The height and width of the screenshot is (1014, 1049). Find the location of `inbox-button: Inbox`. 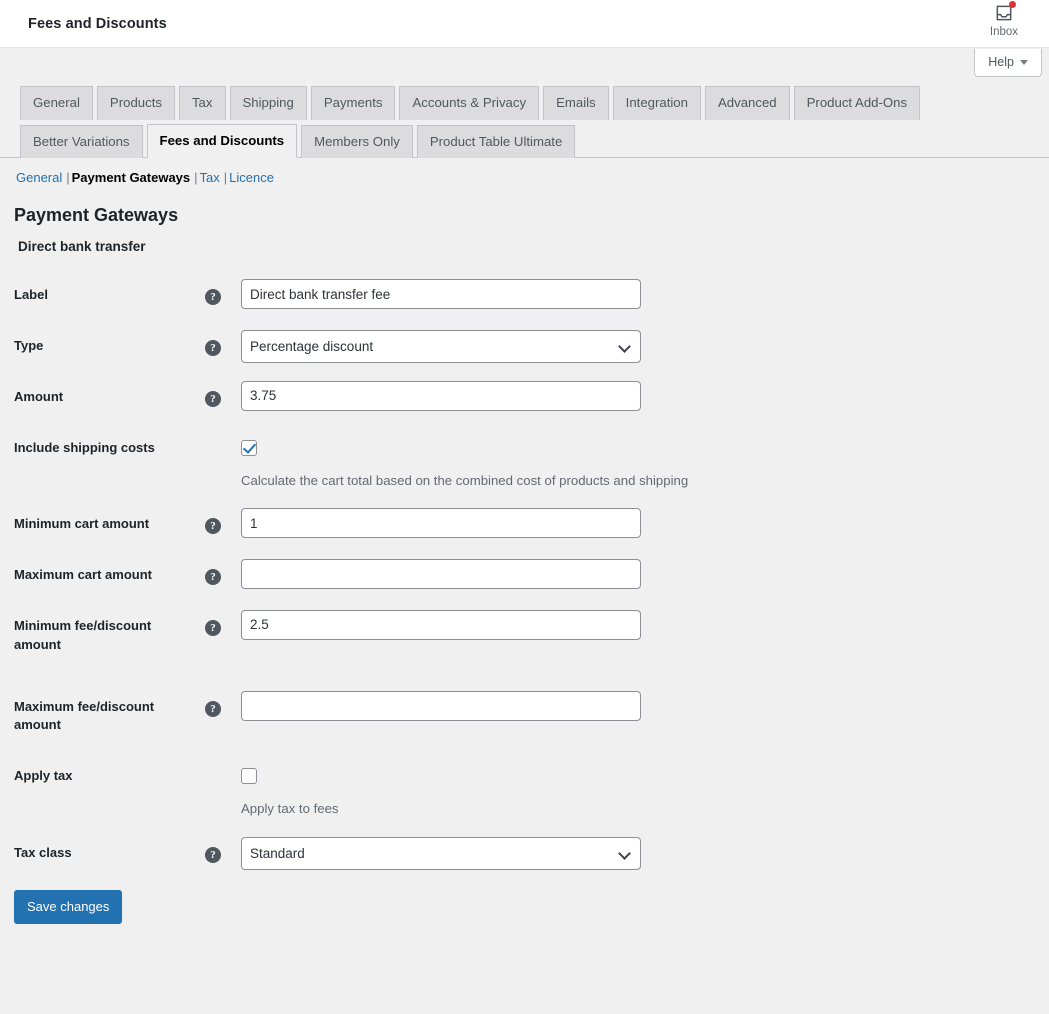

inbox-button: Inbox is located at coordinates (1004, 20).